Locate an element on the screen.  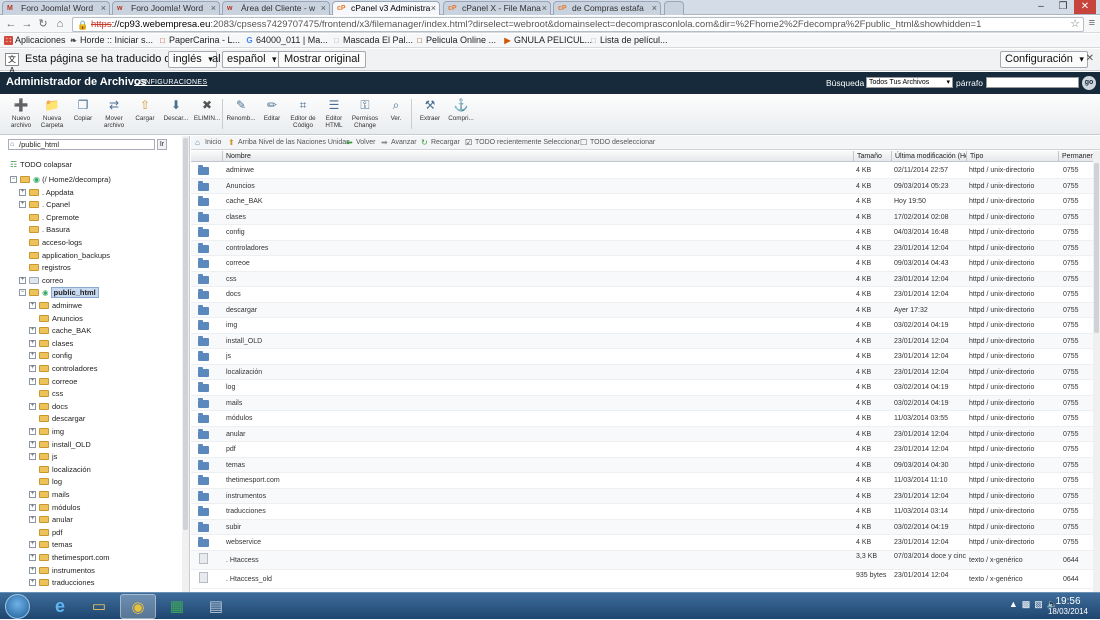
minimize-icon: – is located at coordinates (1041, 7).